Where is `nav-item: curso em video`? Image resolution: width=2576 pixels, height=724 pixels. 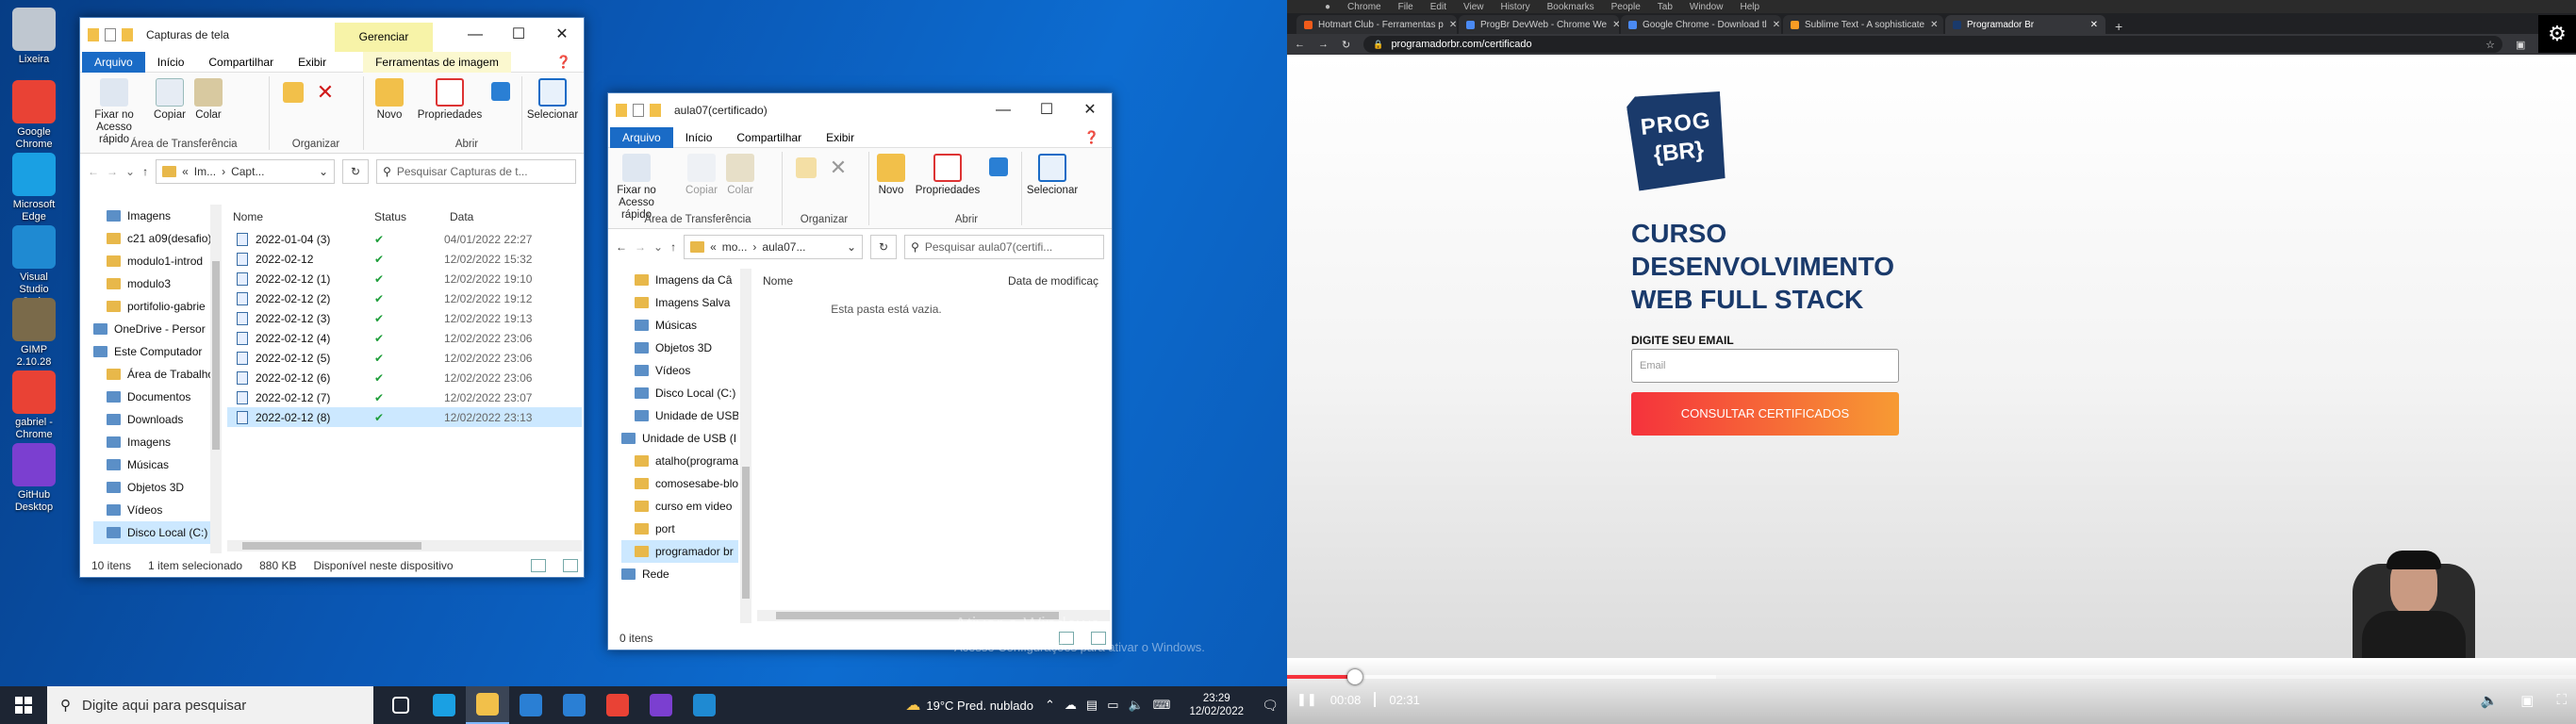
nav-item: curso em video is located at coordinates (679, 507).